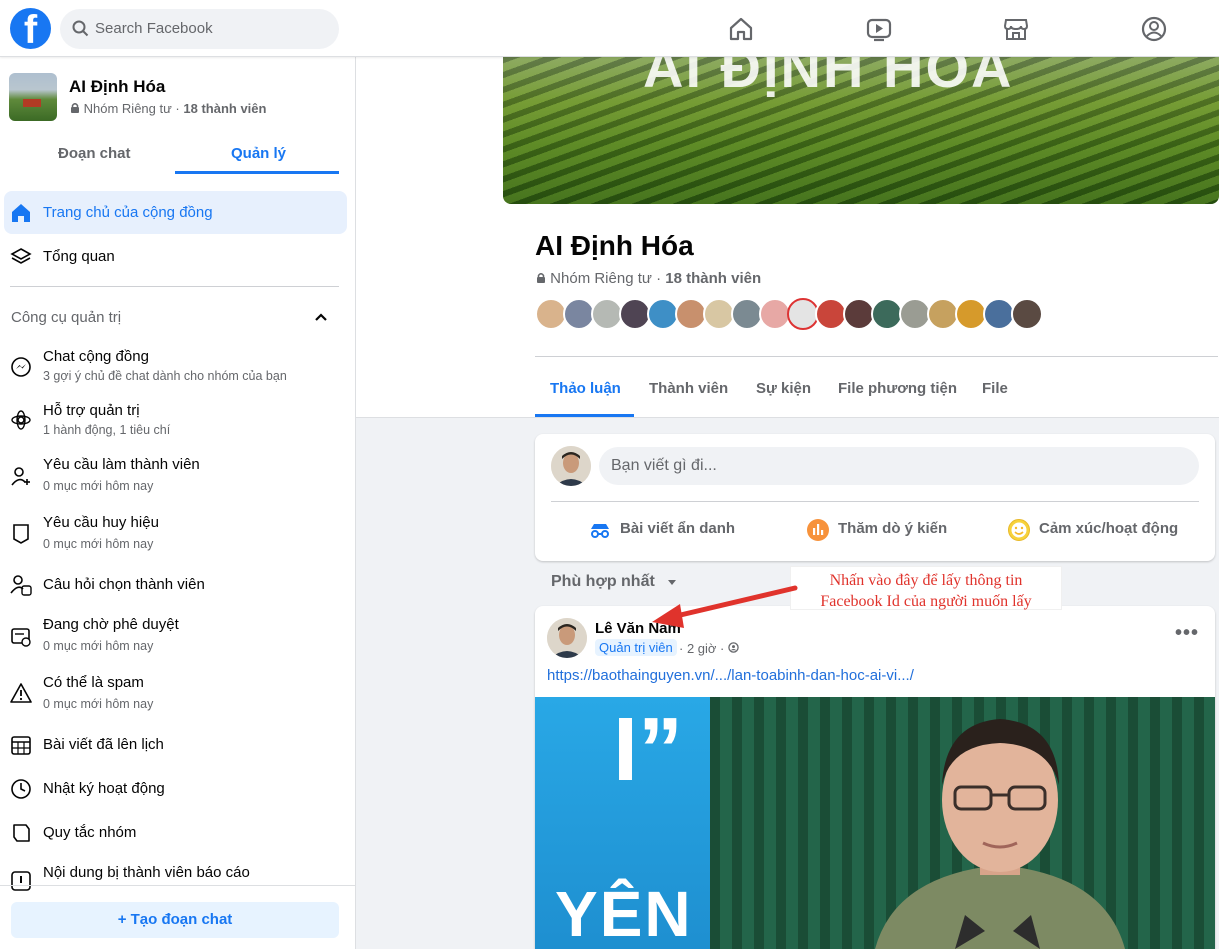 This screenshot has height=949, width=1219. What do you see at coordinates (1108, 528) in the screenshot?
I see `feeling-activity-button: Cảm xúc/hoạt động` at bounding box center [1108, 528].